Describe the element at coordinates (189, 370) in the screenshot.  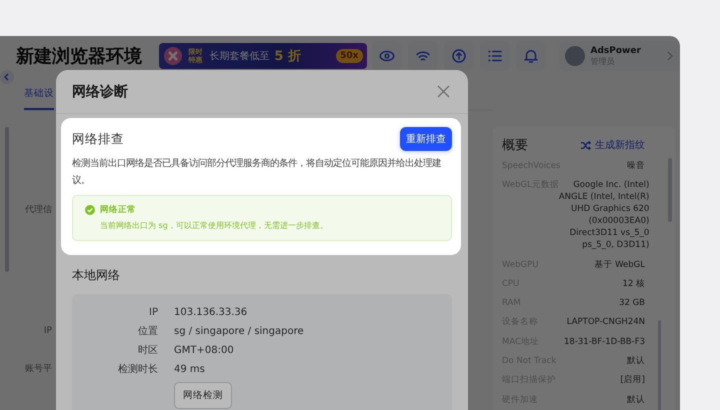
I see `field-value: 49 ms` at that location.